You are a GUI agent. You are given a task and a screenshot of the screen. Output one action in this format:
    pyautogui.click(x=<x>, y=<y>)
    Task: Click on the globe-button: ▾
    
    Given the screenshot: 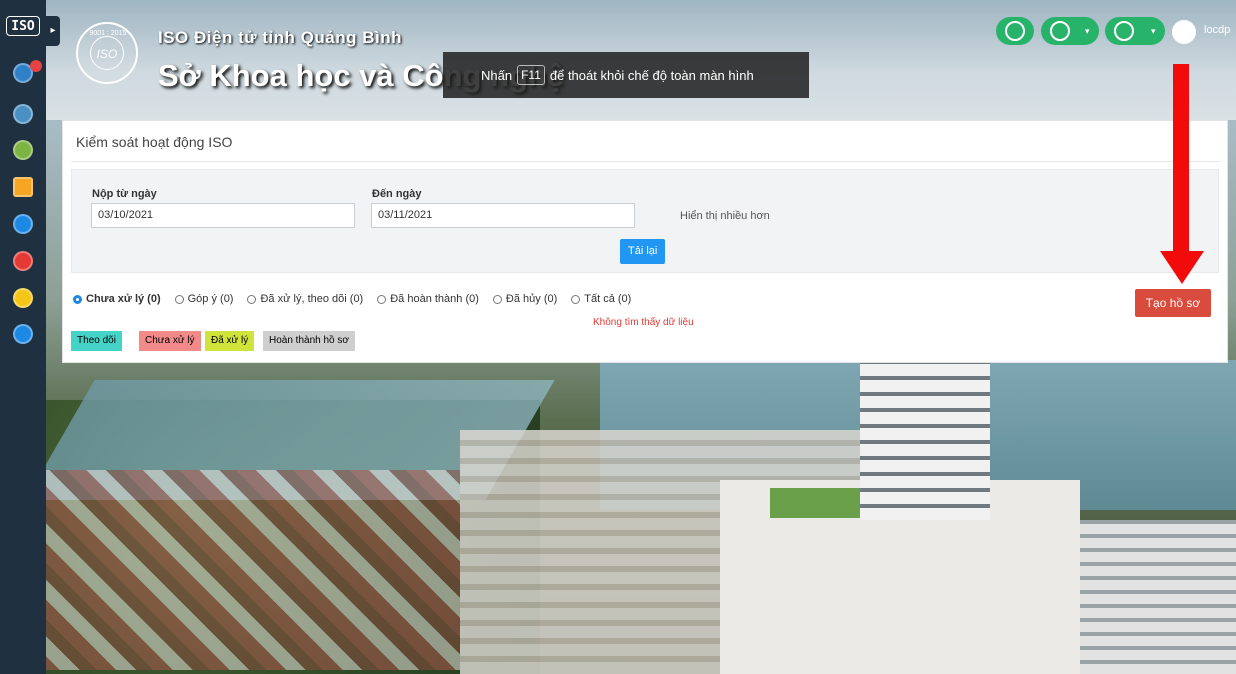 What is the action you would take?
    pyautogui.click(x=1070, y=31)
    